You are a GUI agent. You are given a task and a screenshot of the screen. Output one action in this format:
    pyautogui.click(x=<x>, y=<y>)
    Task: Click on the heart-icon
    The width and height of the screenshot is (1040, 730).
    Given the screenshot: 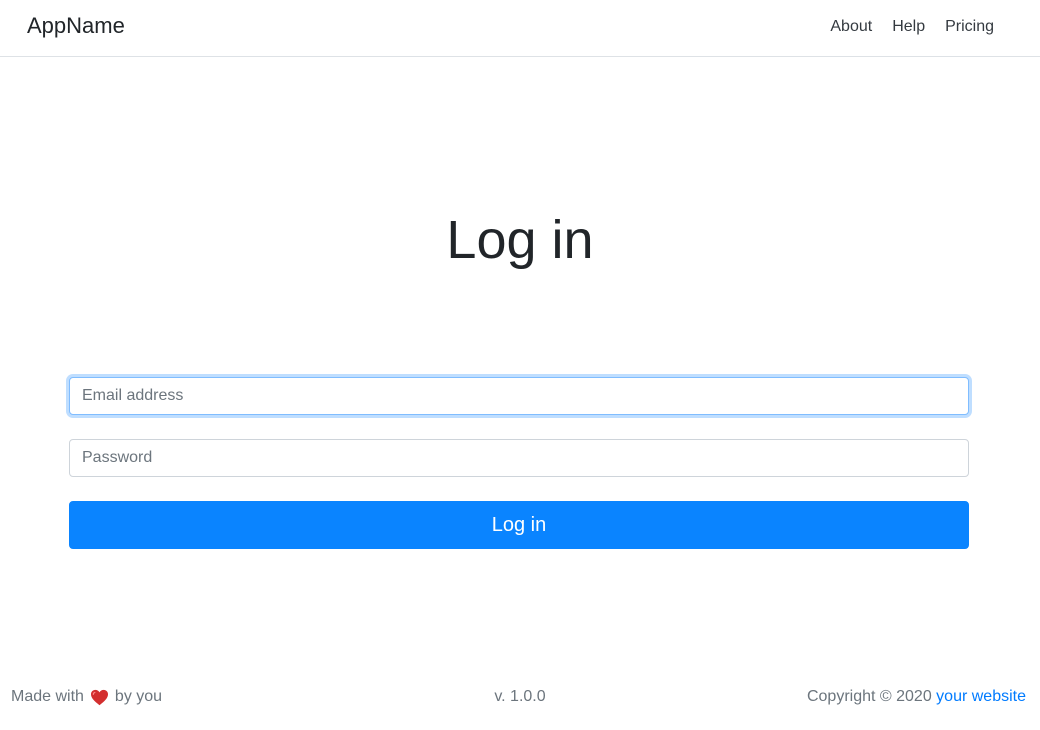 What is the action you would take?
    pyautogui.click(x=99, y=697)
    